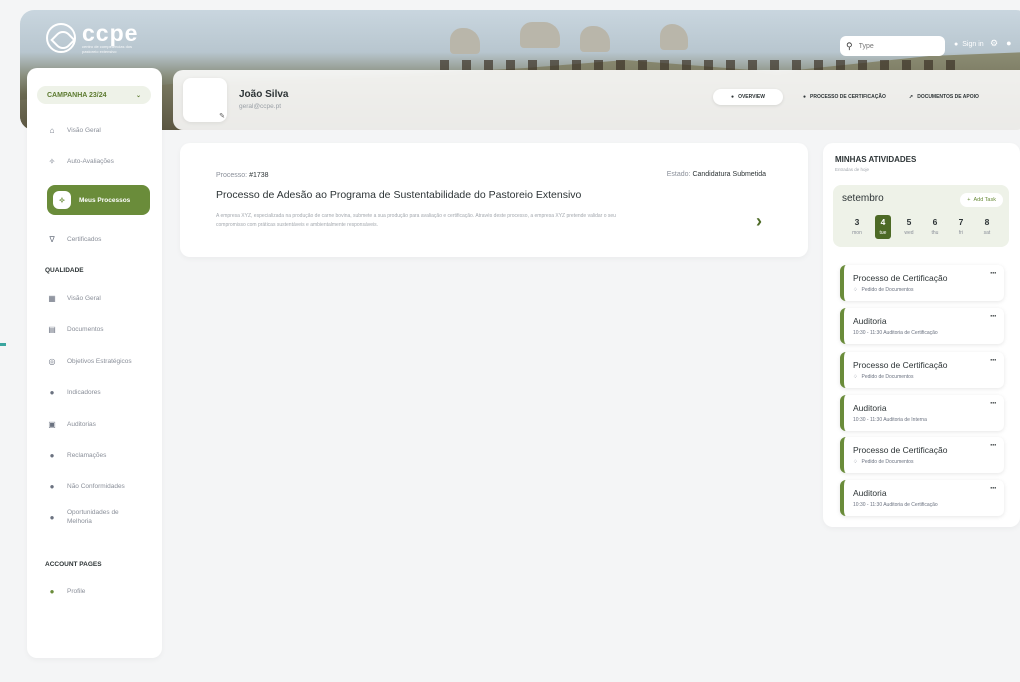 This screenshot has width=1020, height=682. What do you see at coordinates (981, 200) in the screenshot?
I see `add-task-button: + Add Task` at bounding box center [981, 200].